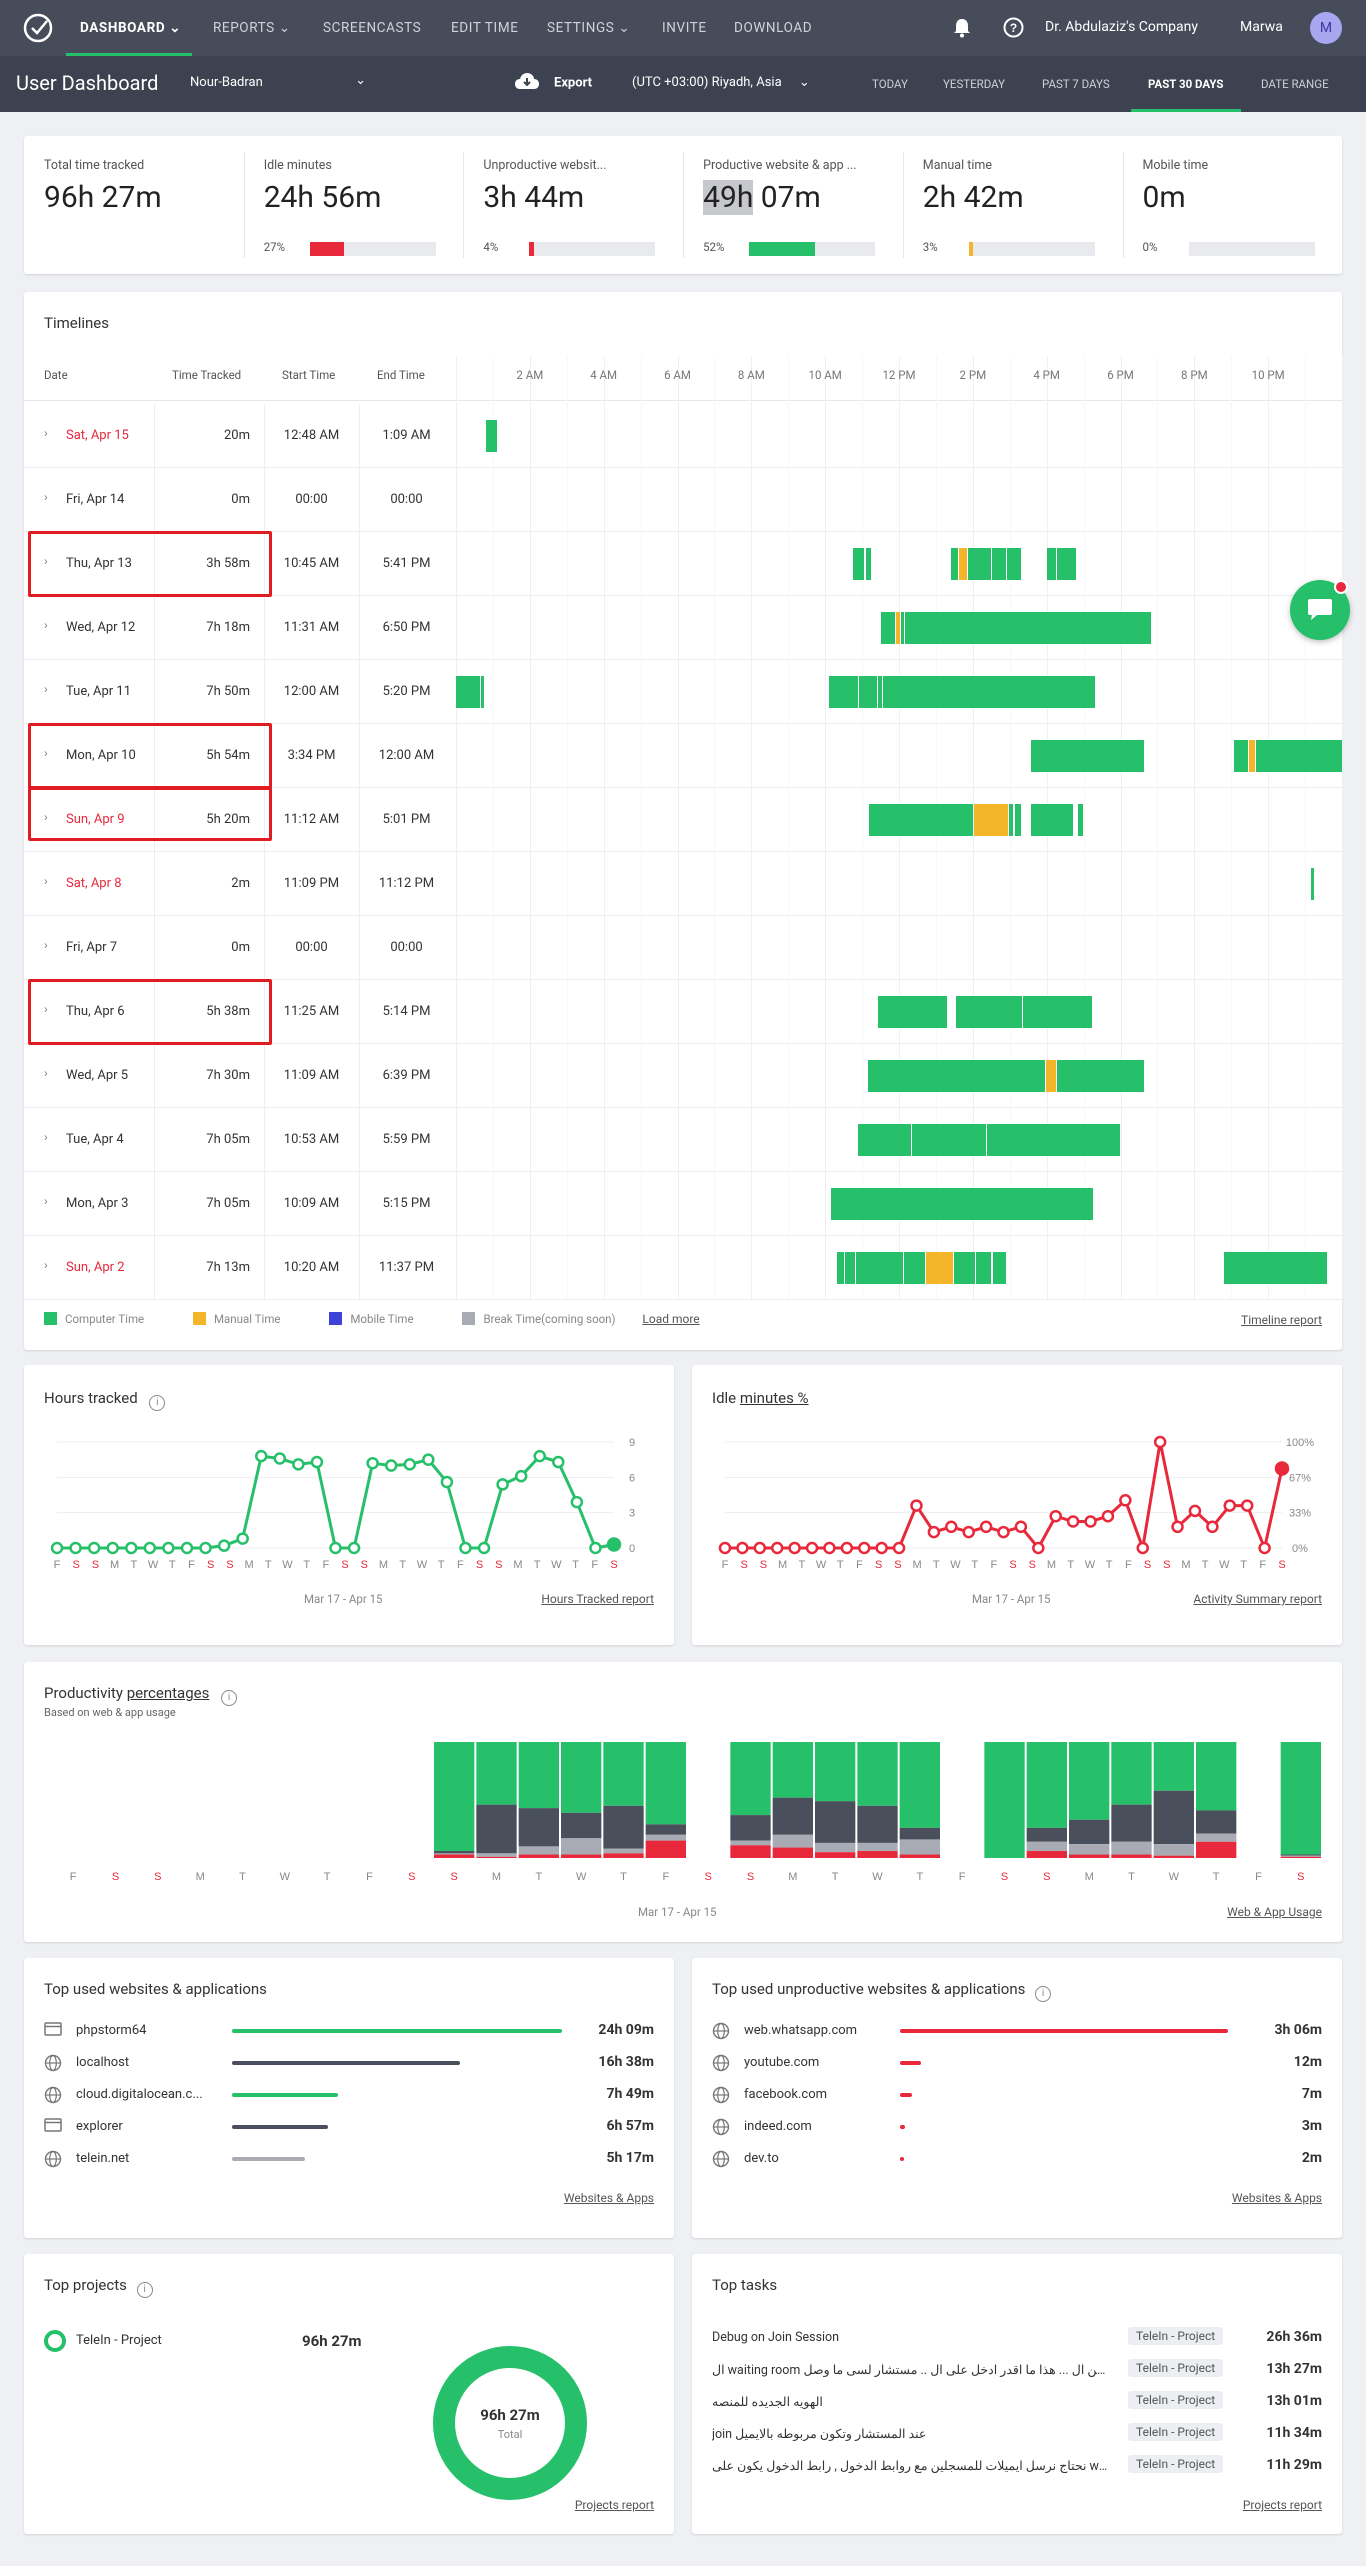  I want to click on avatar: M, so click(1326, 28).